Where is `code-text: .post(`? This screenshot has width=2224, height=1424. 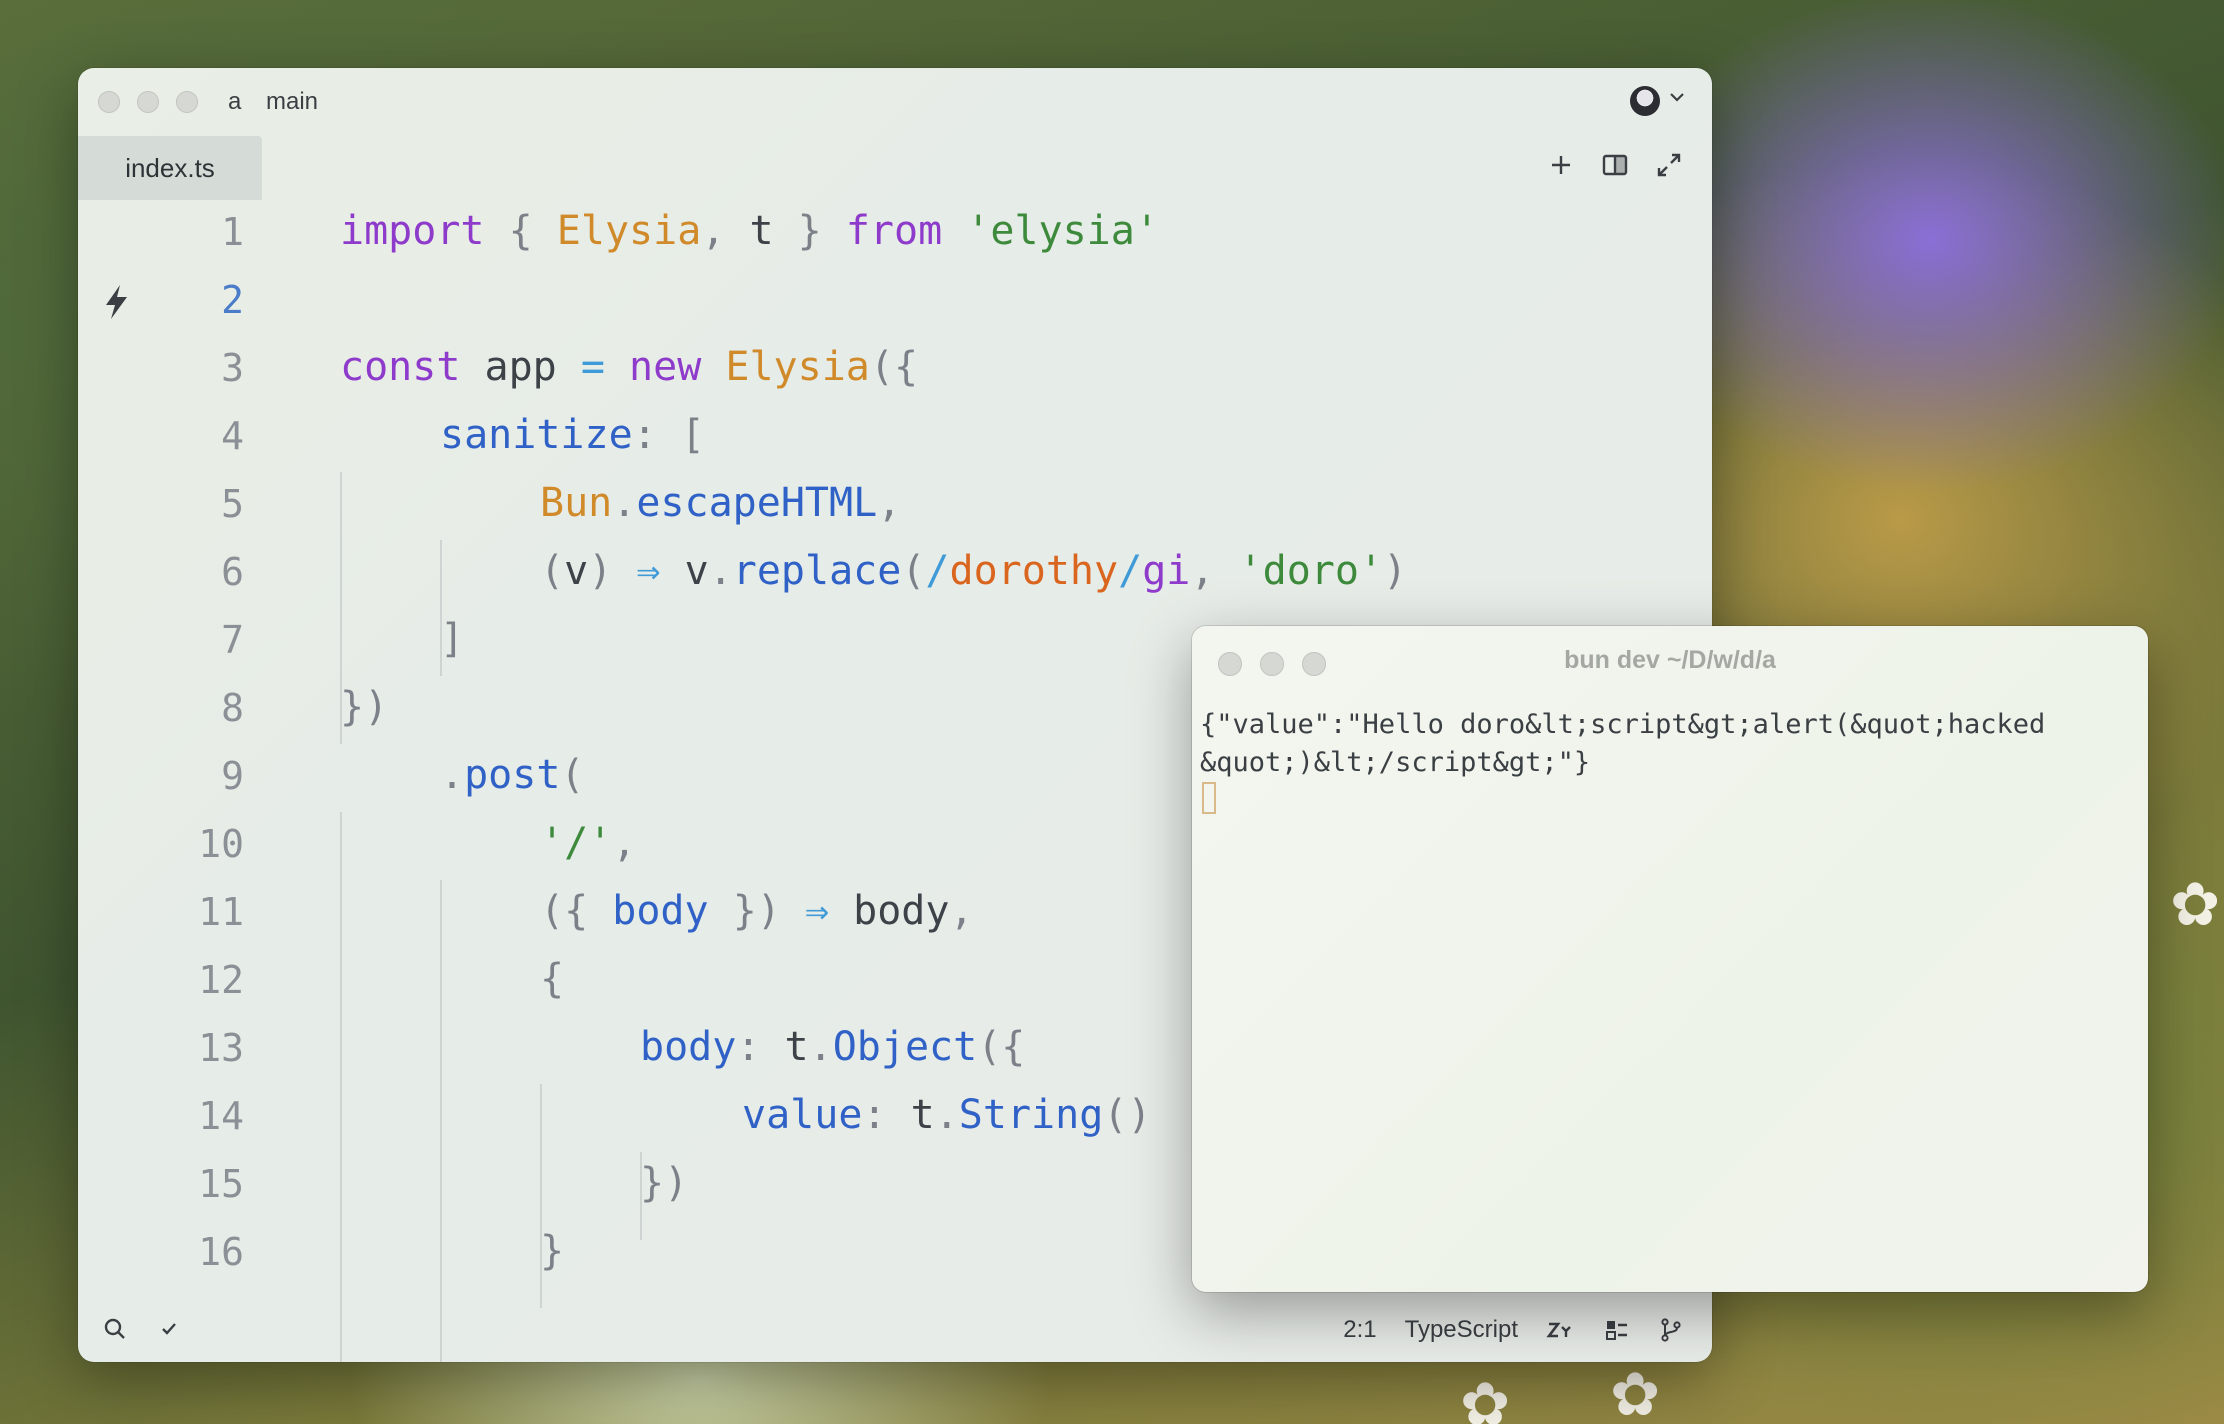 code-text: .post( is located at coordinates (512, 775).